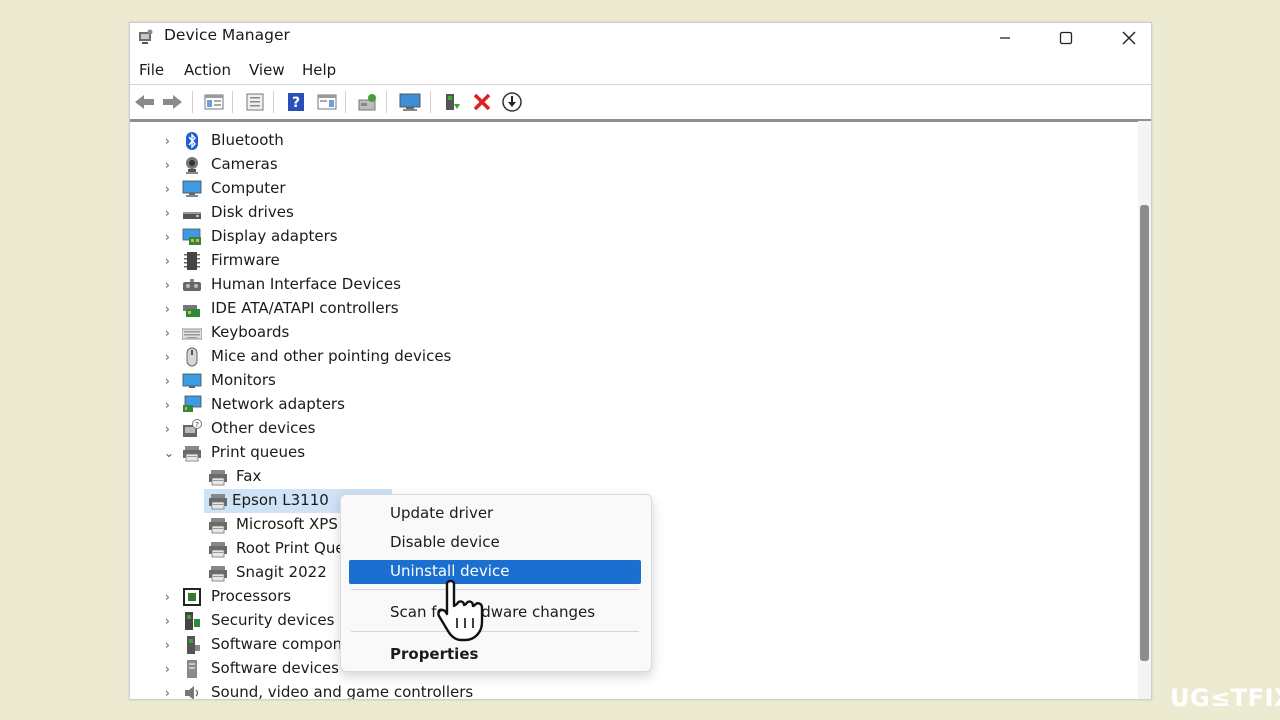  Describe the element at coordinates (452, 102) in the screenshot. I see `update-driver-button` at that location.